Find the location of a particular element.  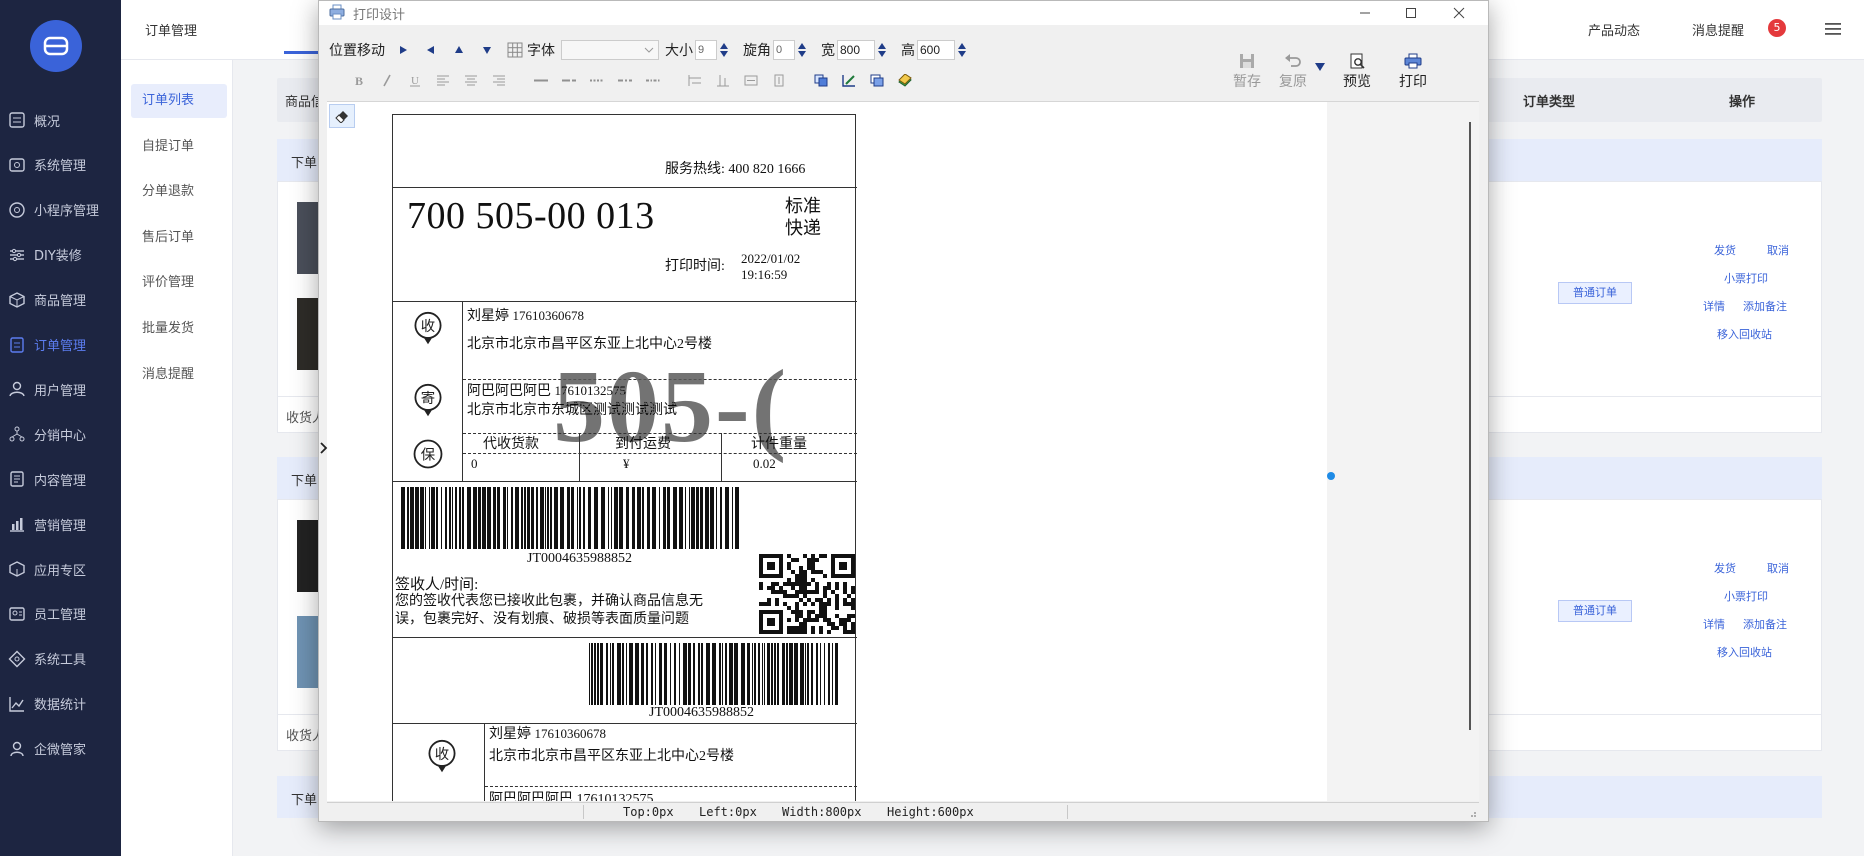

box-icon is located at coordinates (17, 299).